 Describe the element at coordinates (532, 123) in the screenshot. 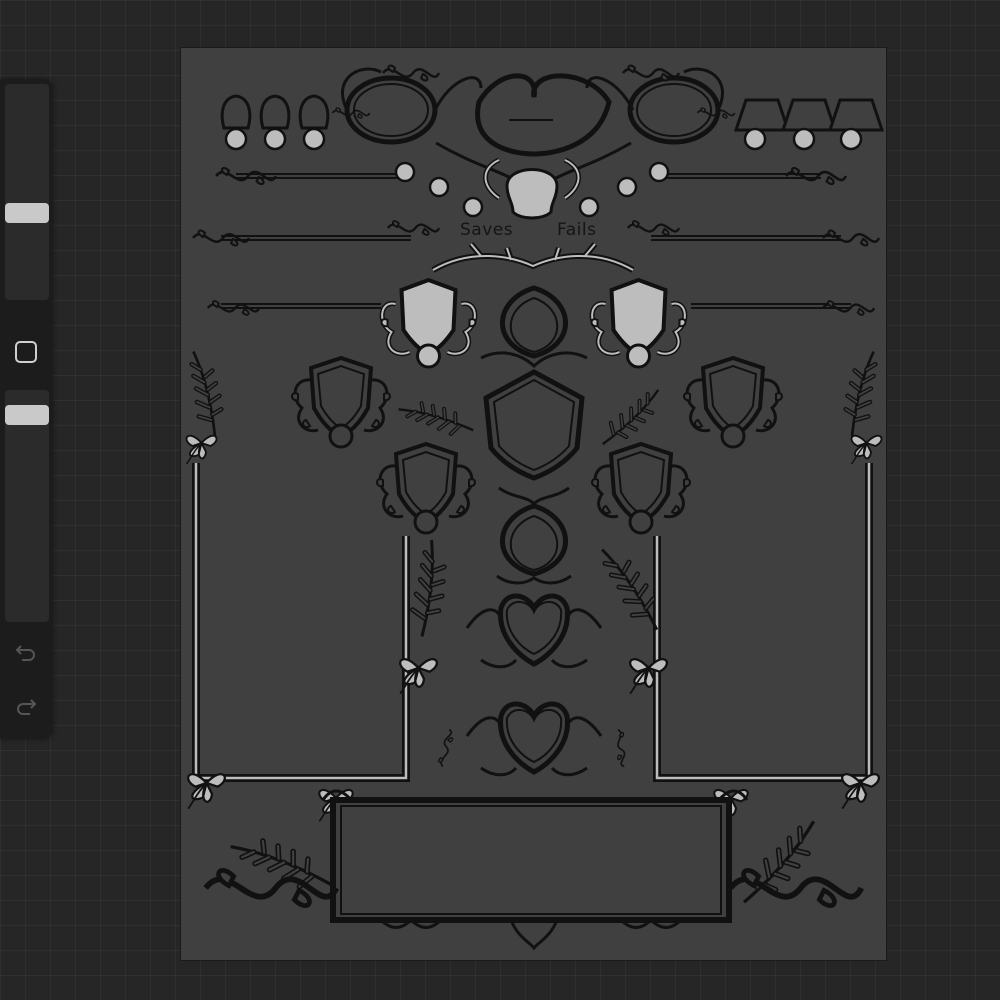

I see `header-ornament` at that location.